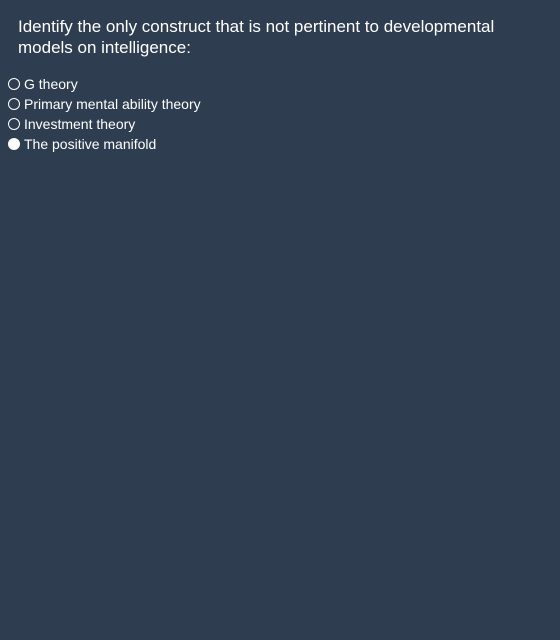  What do you see at coordinates (51, 84) in the screenshot?
I see `option-label: G theory` at bounding box center [51, 84].